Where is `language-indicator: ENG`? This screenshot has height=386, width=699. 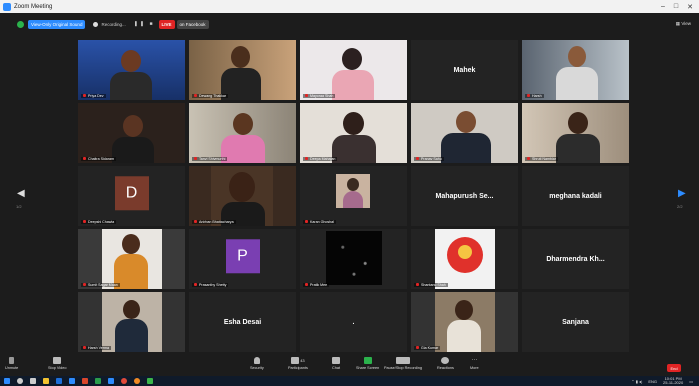 language-indicator: ENG is located at coordinates (652, 381).